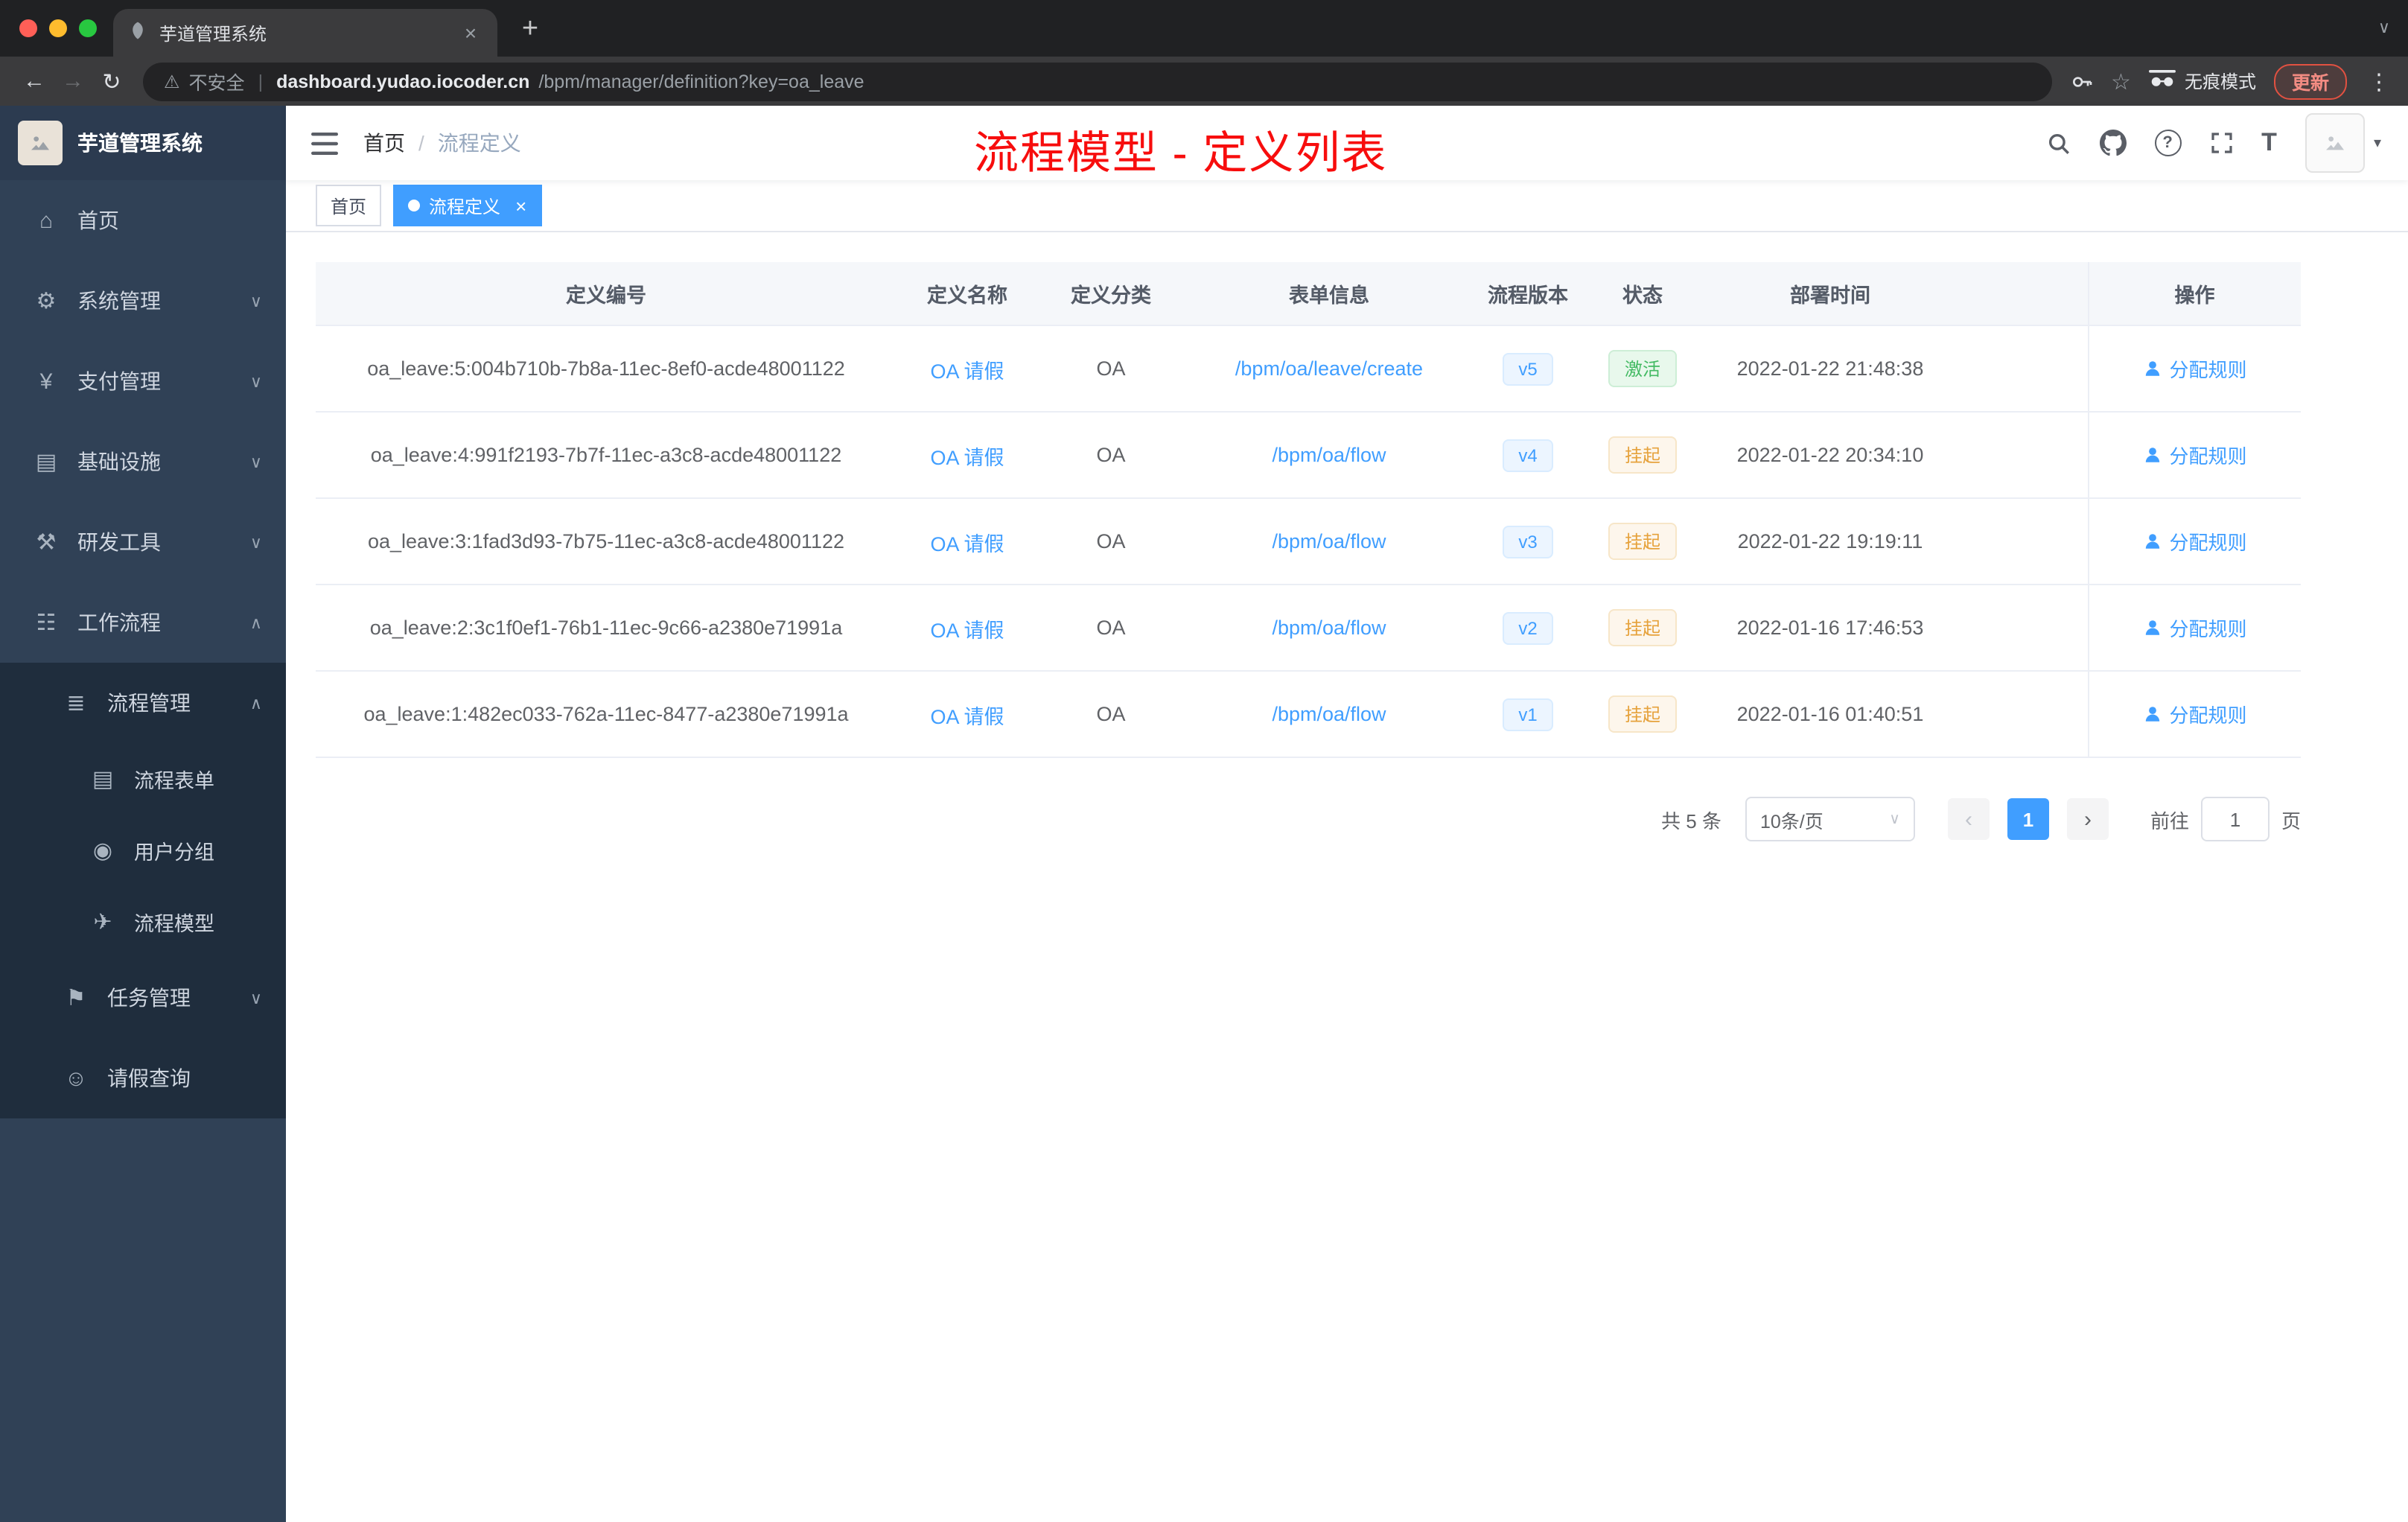 The width and height of the screenshot is (2408, 1522). Describe the element at coordinates (140, 143) in the screenshot. I see `app-title: 芋道管理系统` at that location.